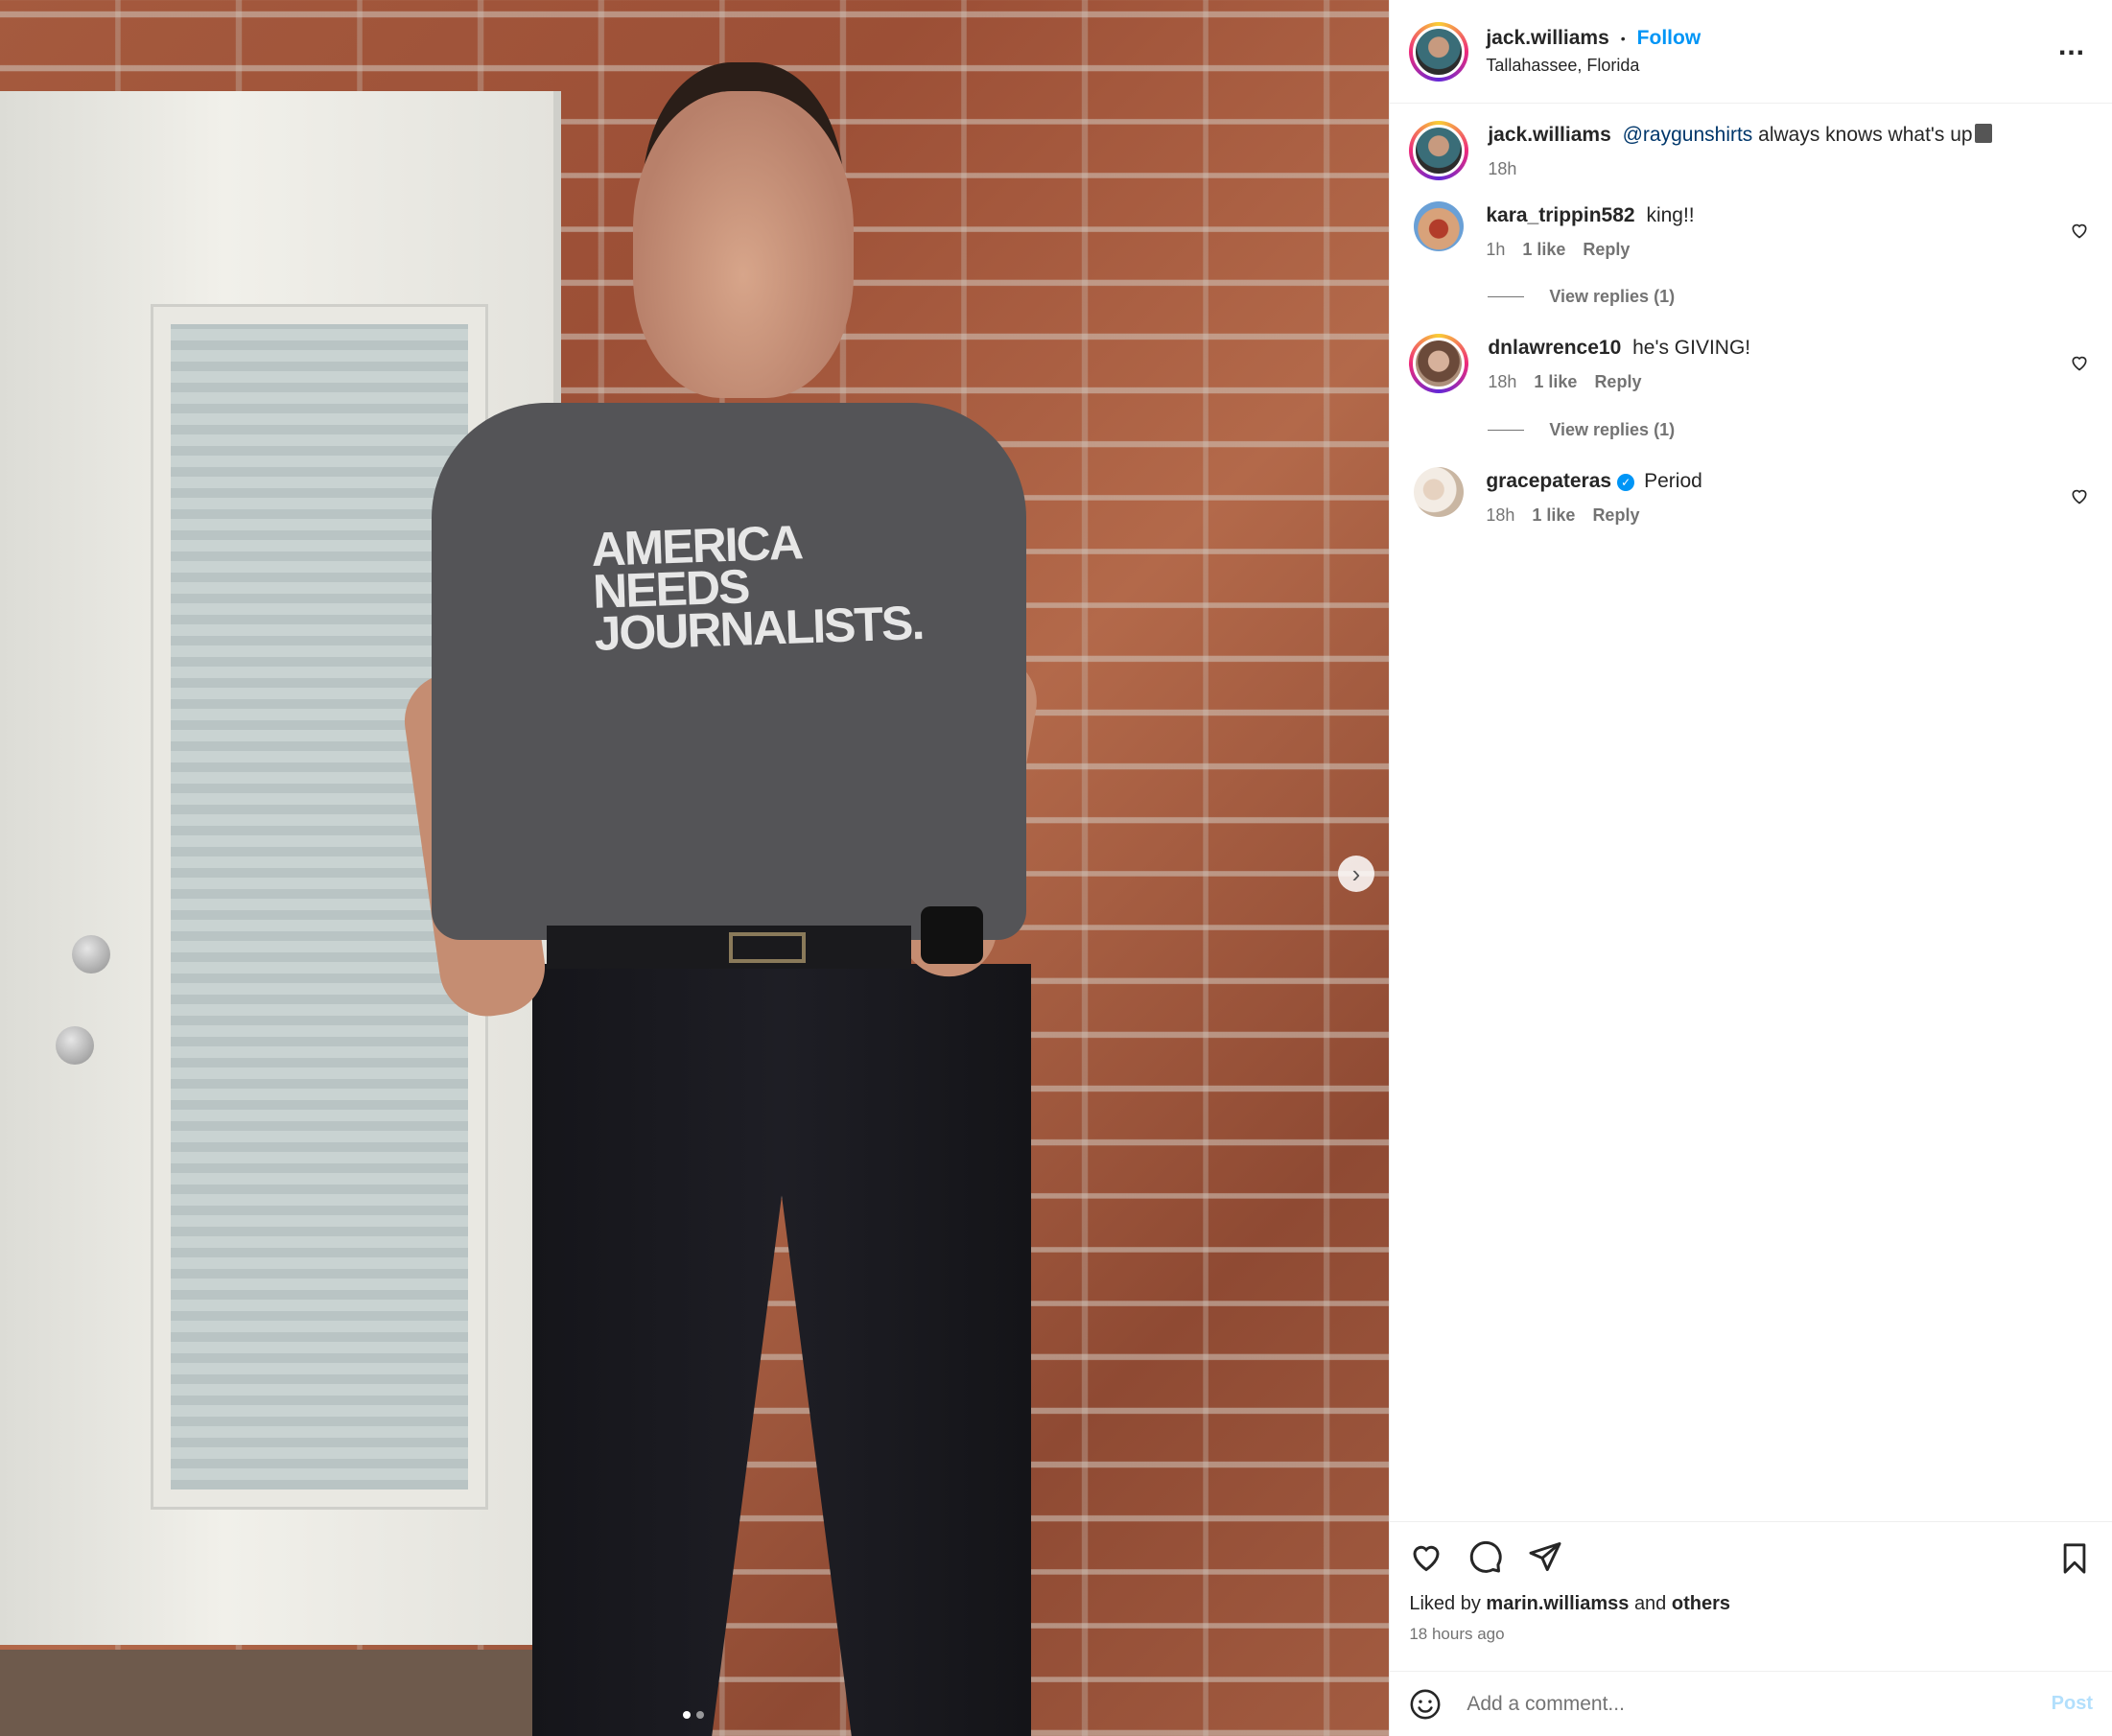  I want to click on comment-input, so click(1758, 1704).